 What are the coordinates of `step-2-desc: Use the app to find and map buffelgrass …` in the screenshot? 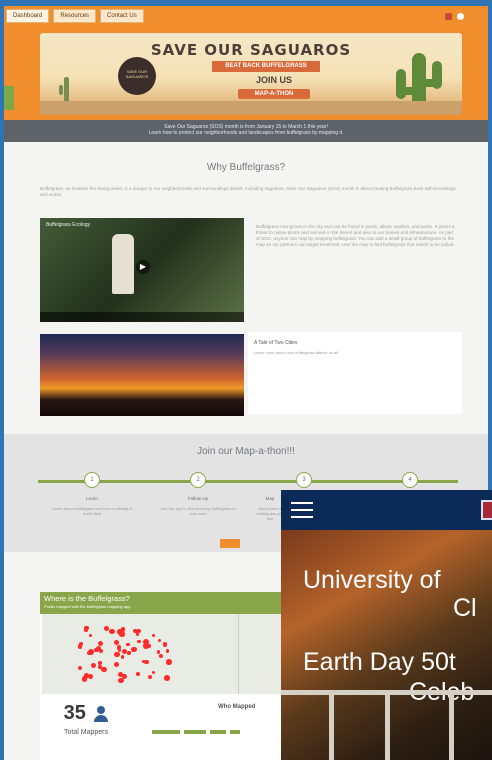 It's located at (198, 511).